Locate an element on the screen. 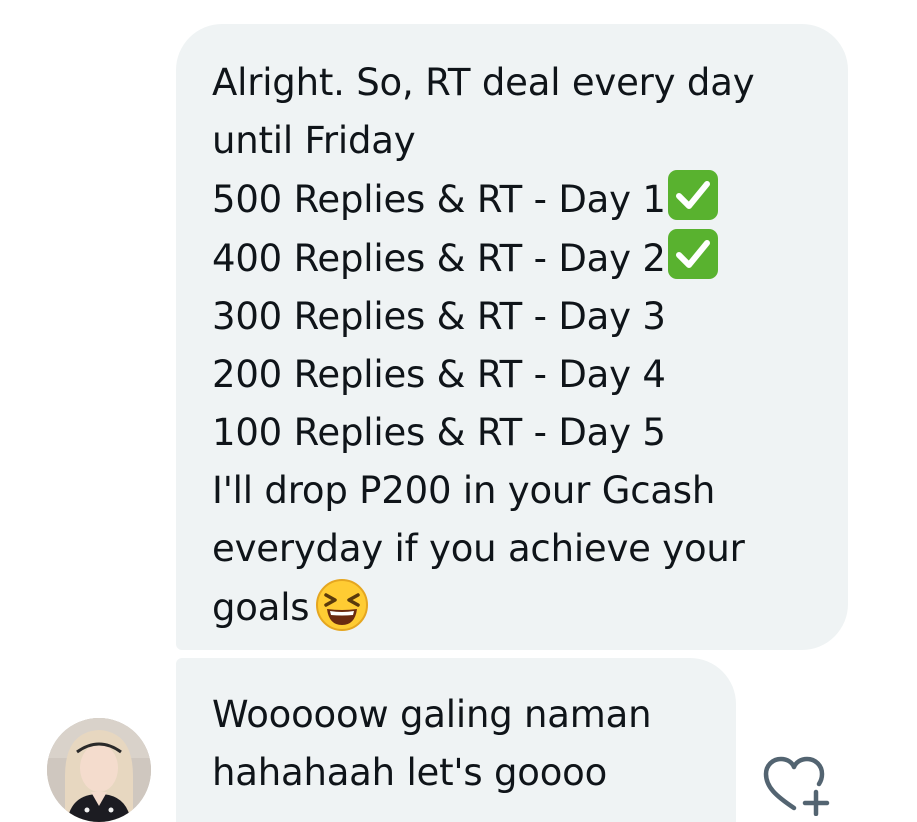 The height and width of the screenshot is (822, 917). message-line: 100 Replies & RT - Day 5 is located at coordinates (439, 432).